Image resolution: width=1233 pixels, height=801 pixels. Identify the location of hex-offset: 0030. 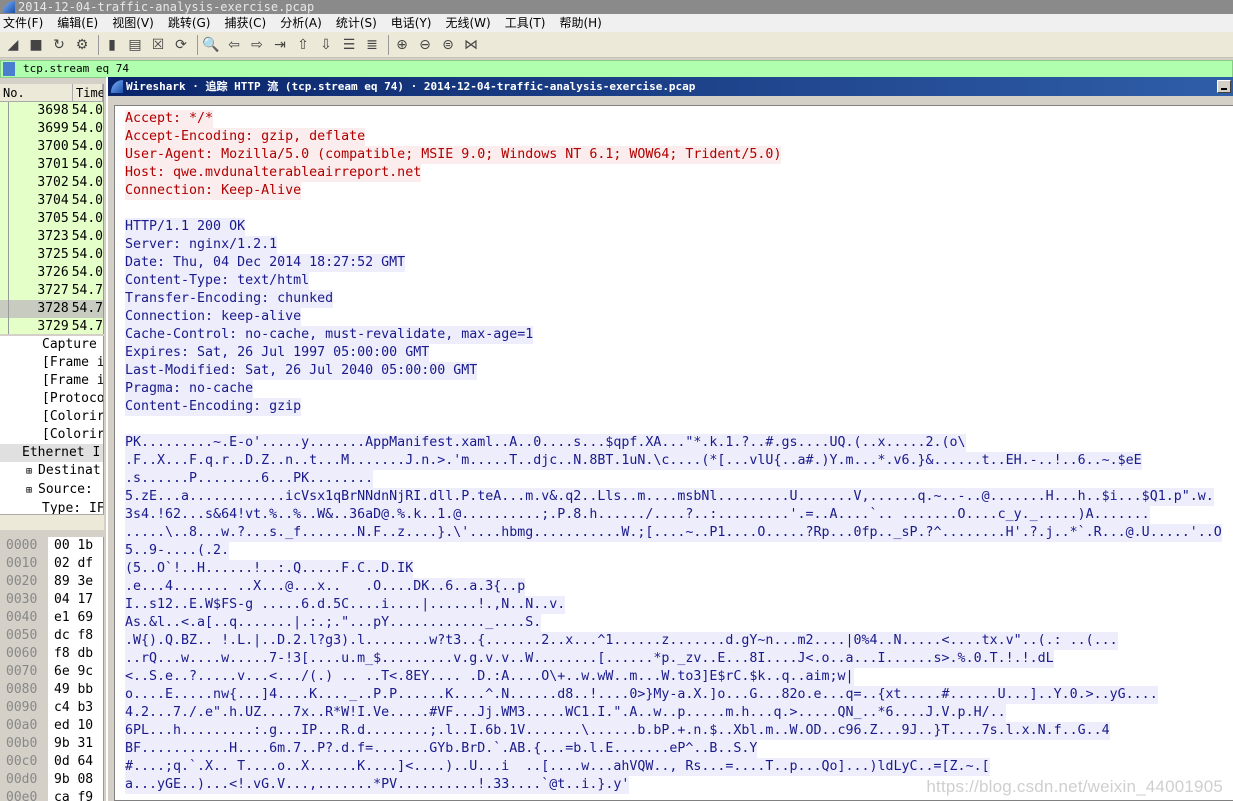
(24, 600).